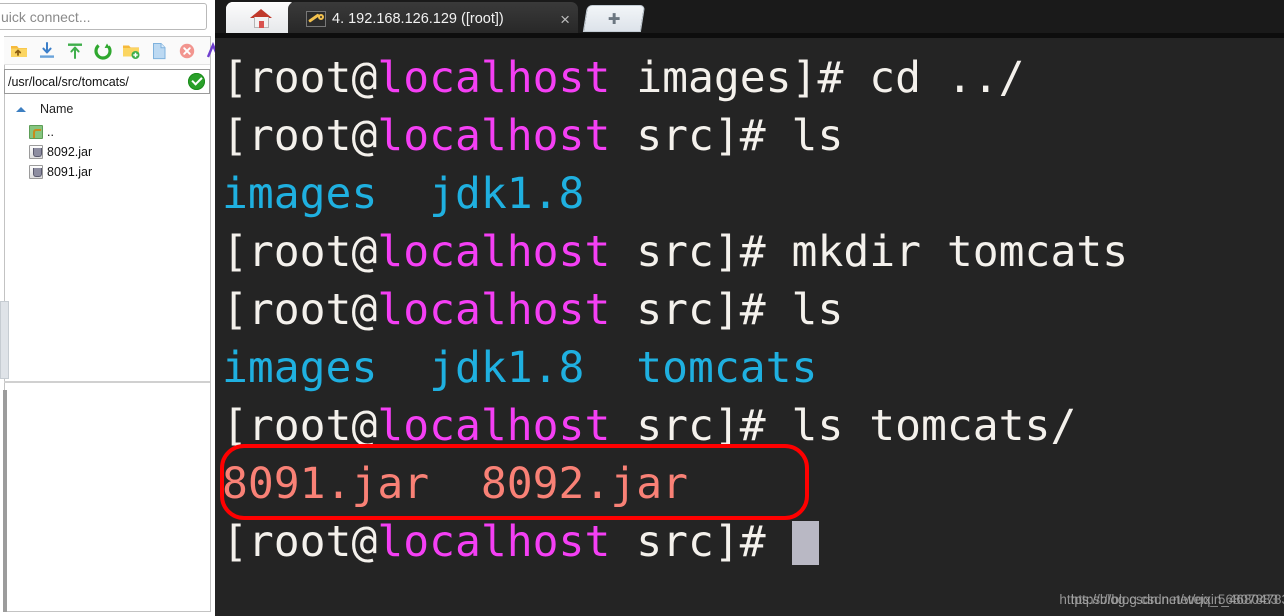 Image resolution: width=1284 pixels, height=616 pixels. What do you see at coordinates (4, 340) in the screenshot?
I see `sidebar-scrollbar-upper` at bounding box center [4, 340].